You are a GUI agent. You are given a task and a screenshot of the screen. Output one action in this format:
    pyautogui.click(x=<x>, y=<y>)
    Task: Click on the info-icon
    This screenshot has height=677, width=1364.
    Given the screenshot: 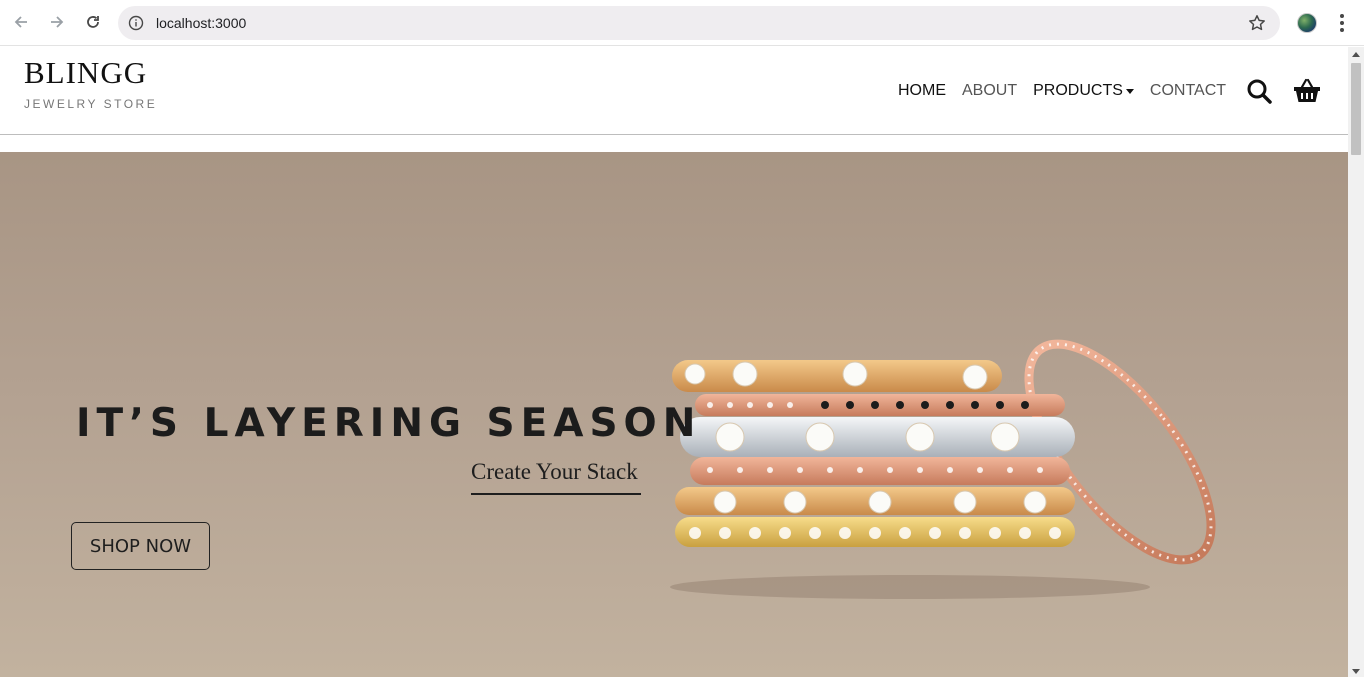 What is the action you would take?
    pyautogui.click(x=136, y=23)
    